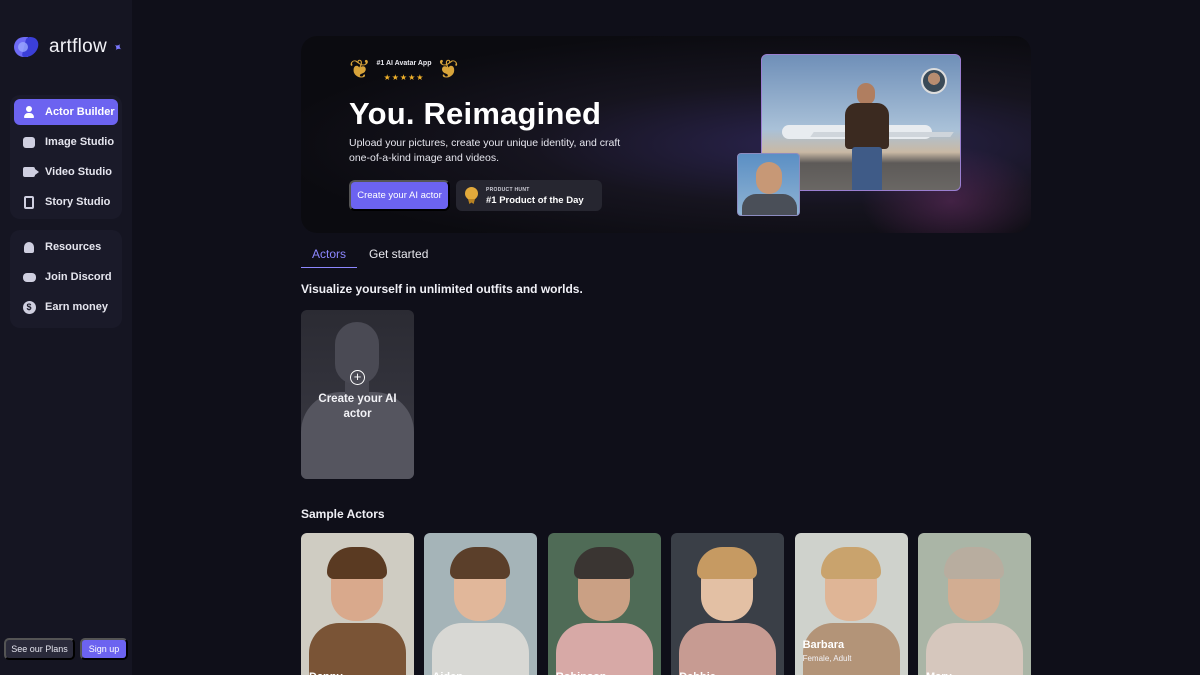 The height and width of the screenshot is (675, 1200). I want to click on mini-avatar, so click(934, 81).